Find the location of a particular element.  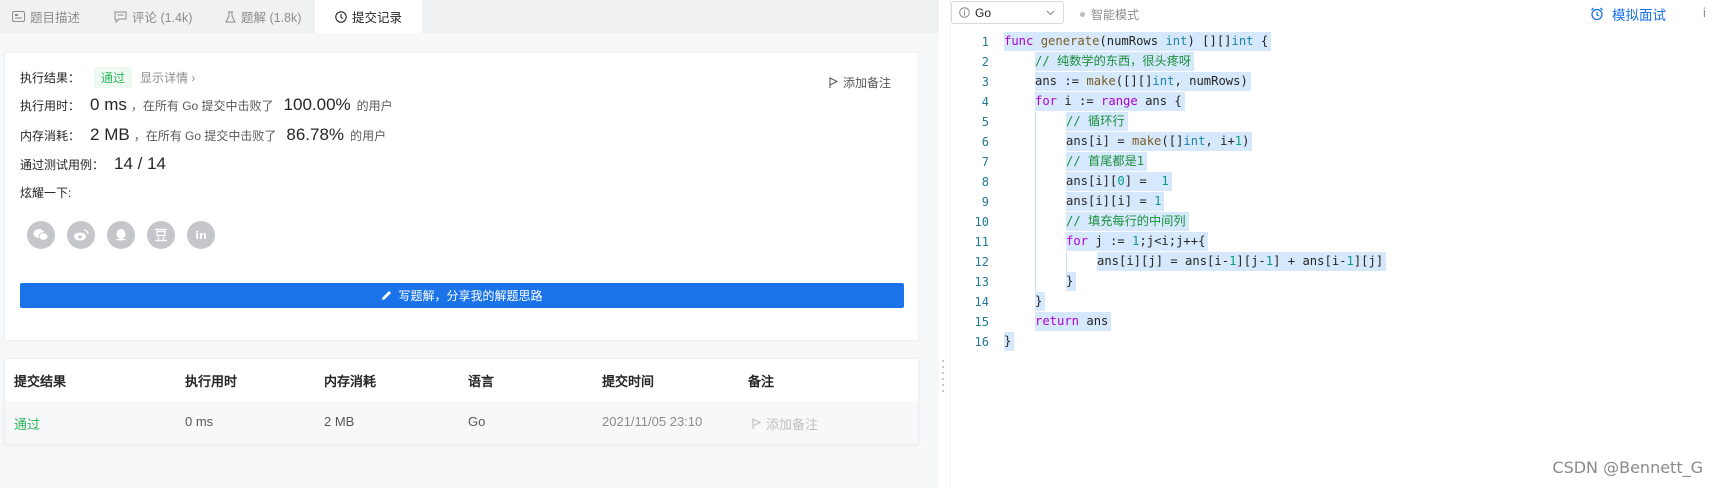

row-runtime: 0 ms is located at coordinates (199, 421).